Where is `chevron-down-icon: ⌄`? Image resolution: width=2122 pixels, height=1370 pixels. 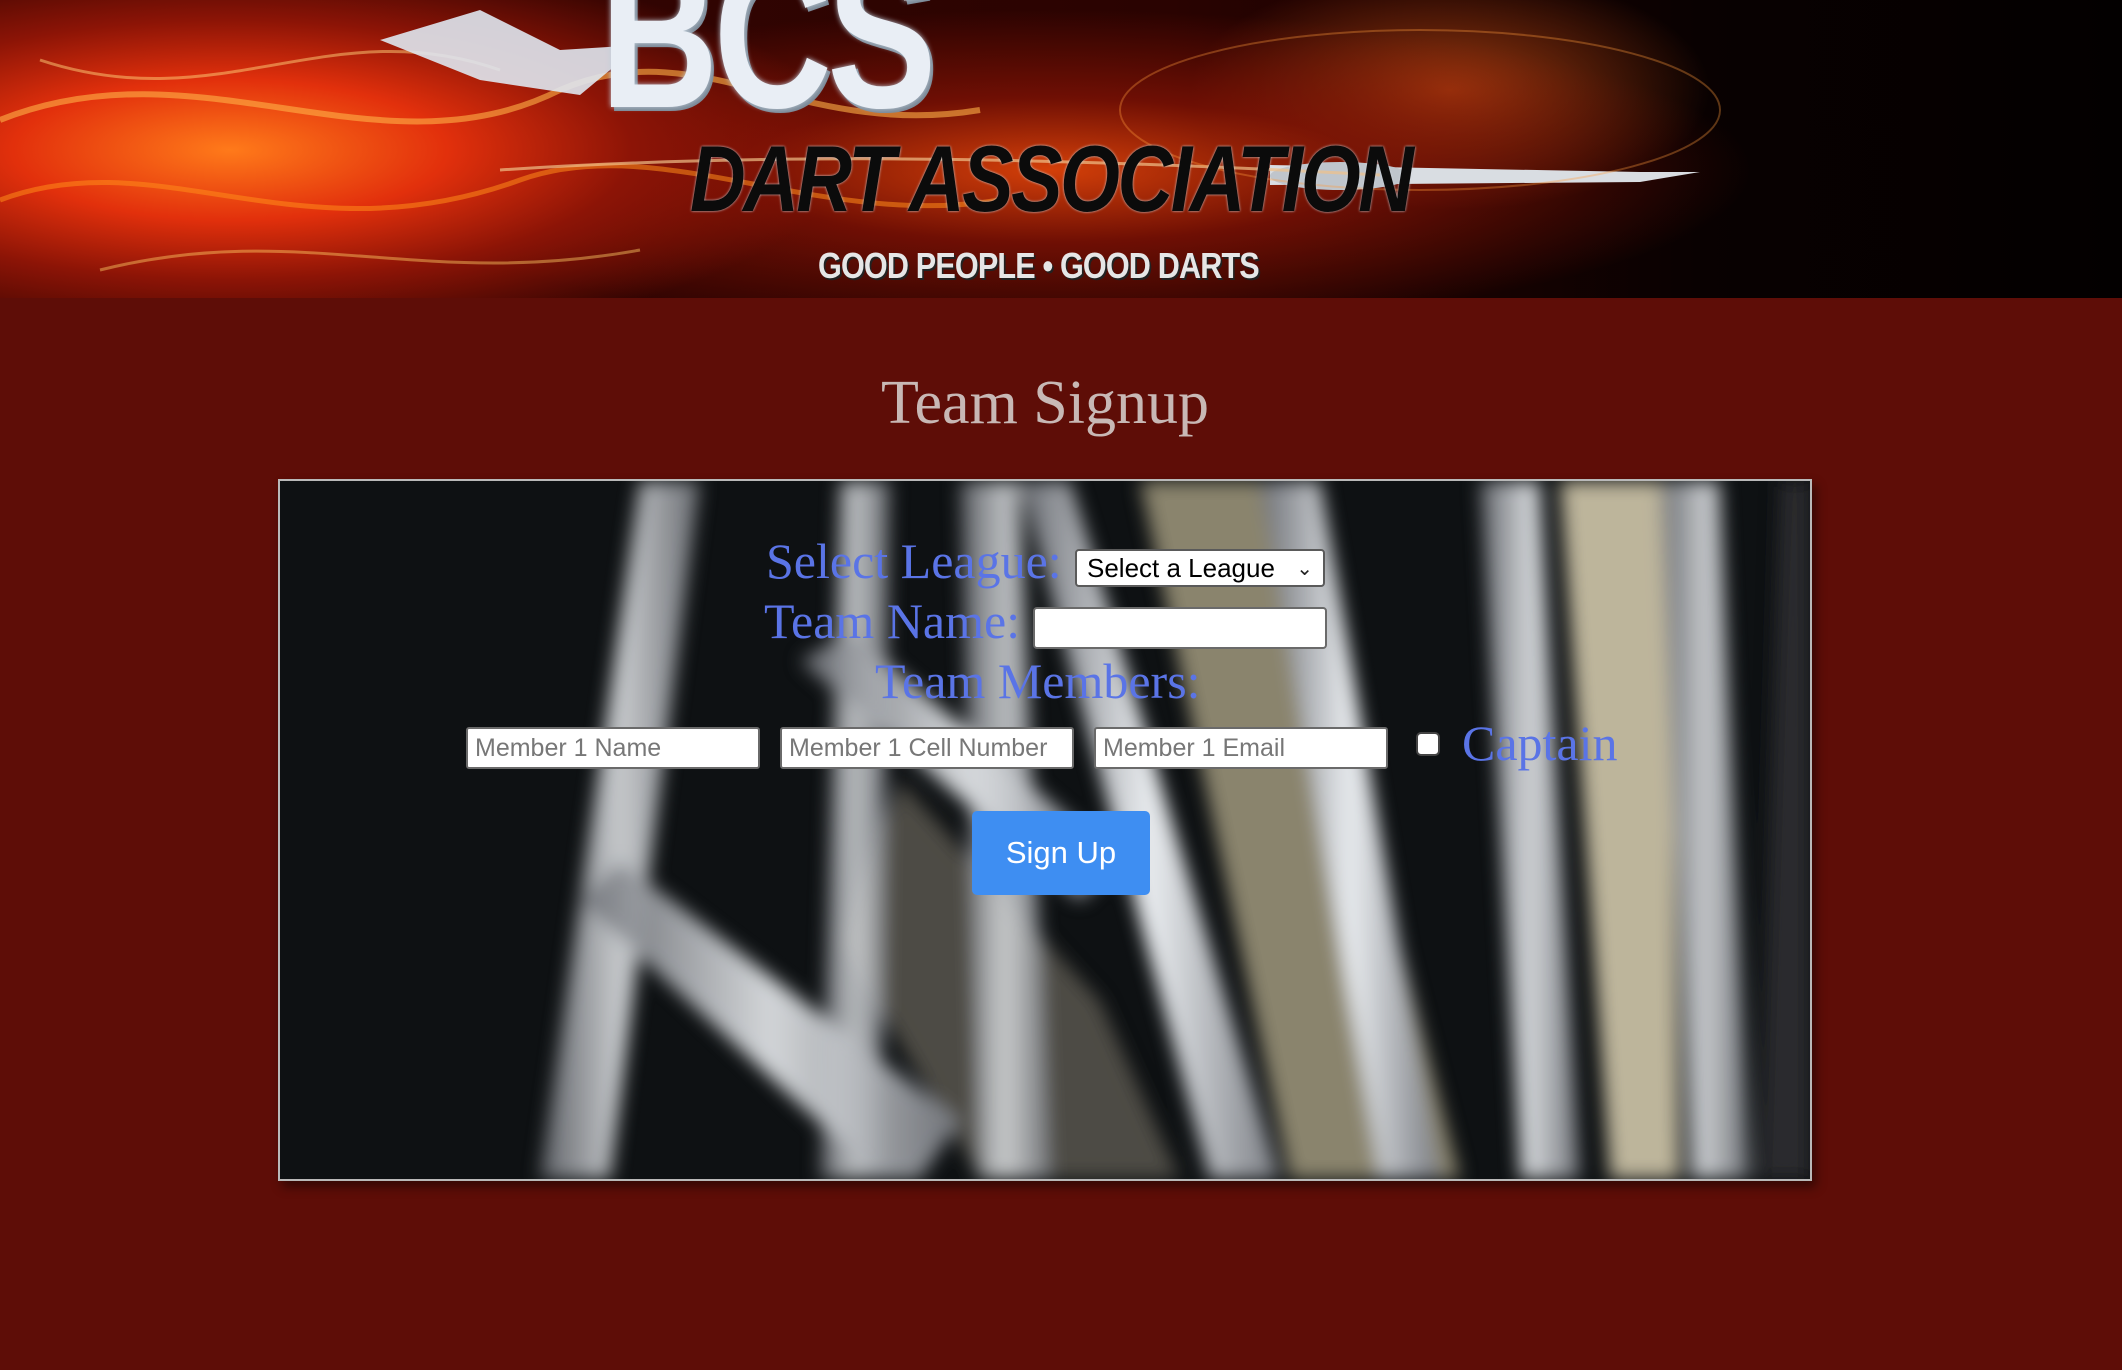 chevron-down-icon: ⌄ is located at coordinates (1304, 568).